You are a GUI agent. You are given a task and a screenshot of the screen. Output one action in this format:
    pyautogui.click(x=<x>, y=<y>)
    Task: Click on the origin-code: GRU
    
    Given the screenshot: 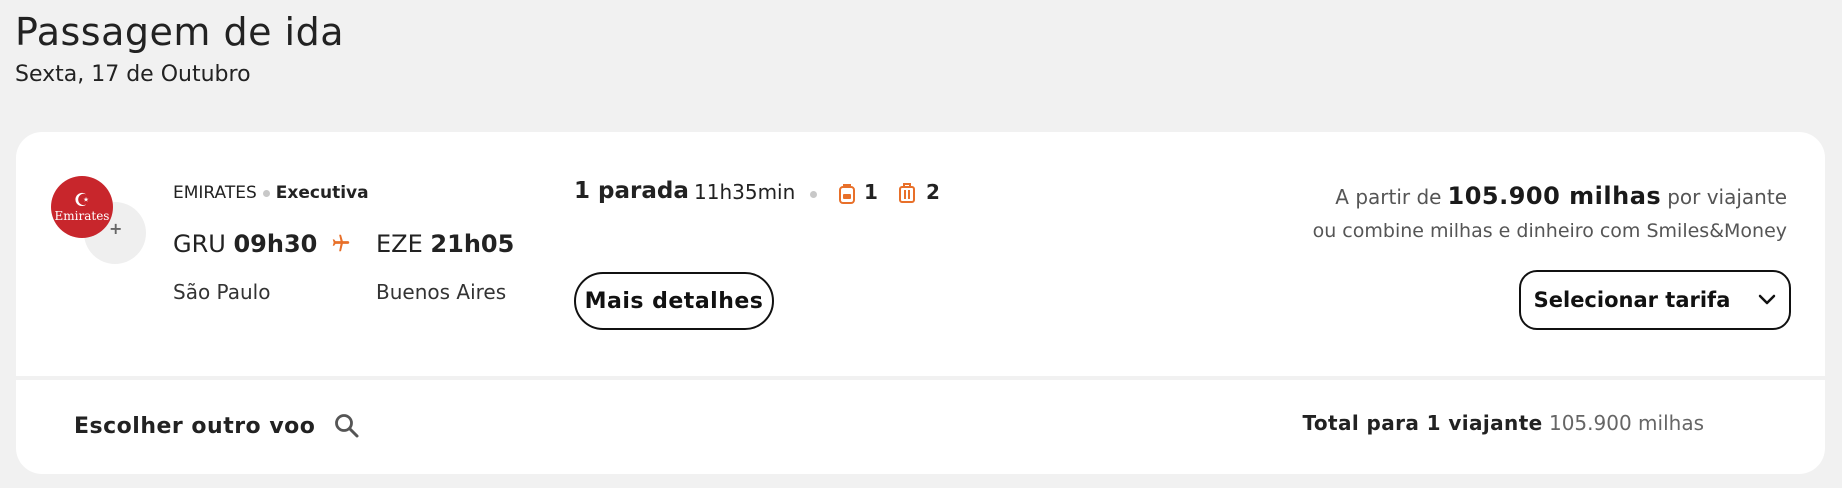 What is the action you would take?
    pyautogui.click(x=199, y=244)
    